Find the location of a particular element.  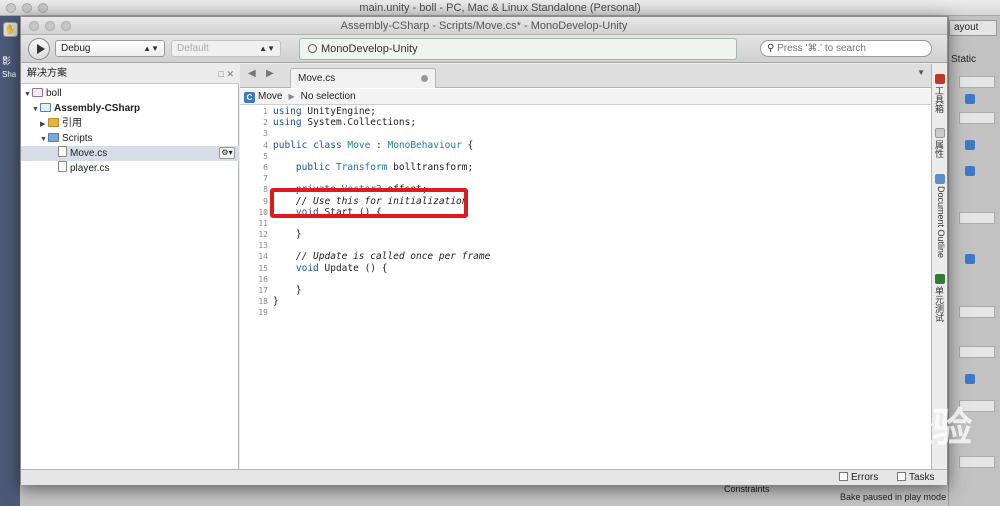

watermark-logo: Baidu 经验 is located at coordinates (864, 428).